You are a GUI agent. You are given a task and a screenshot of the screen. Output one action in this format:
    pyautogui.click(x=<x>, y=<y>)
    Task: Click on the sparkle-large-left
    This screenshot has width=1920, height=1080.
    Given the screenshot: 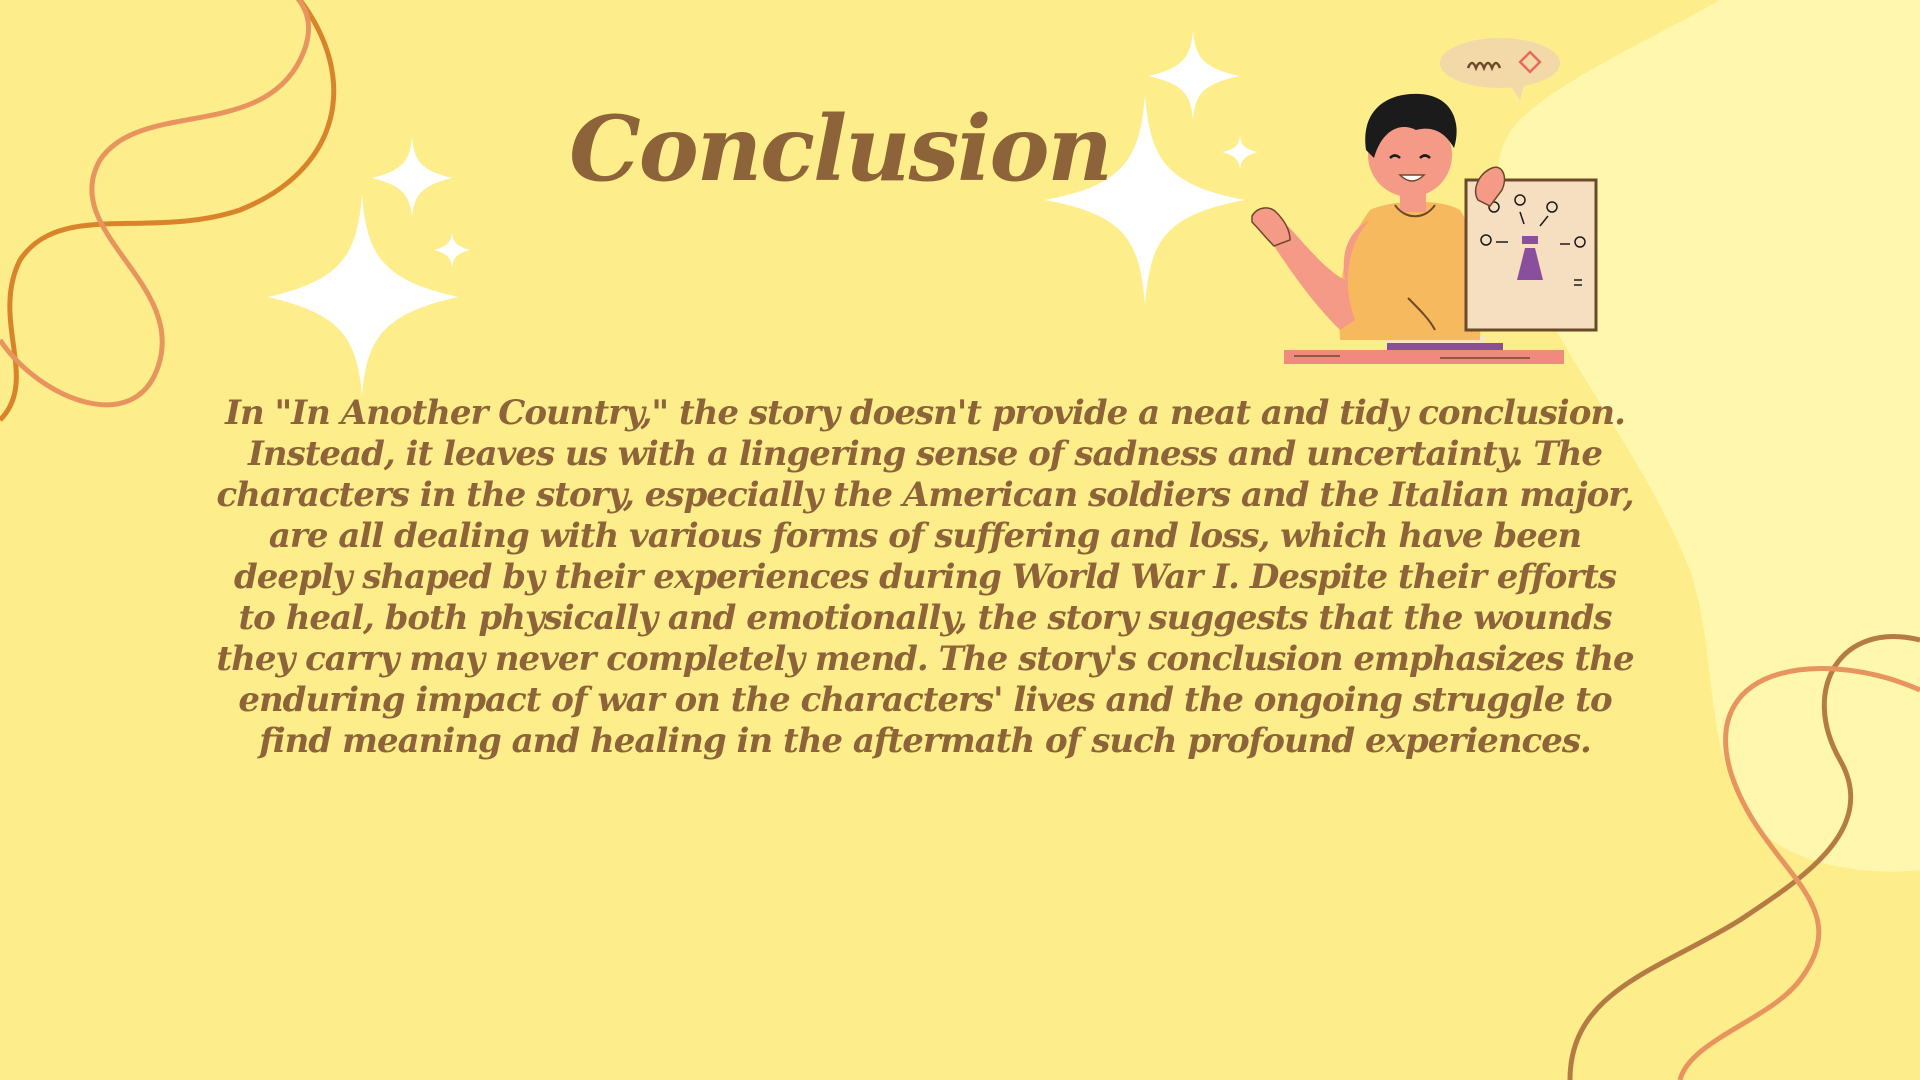 What is the action you would take?
    pyautogui.click(x=363, y=295)
    